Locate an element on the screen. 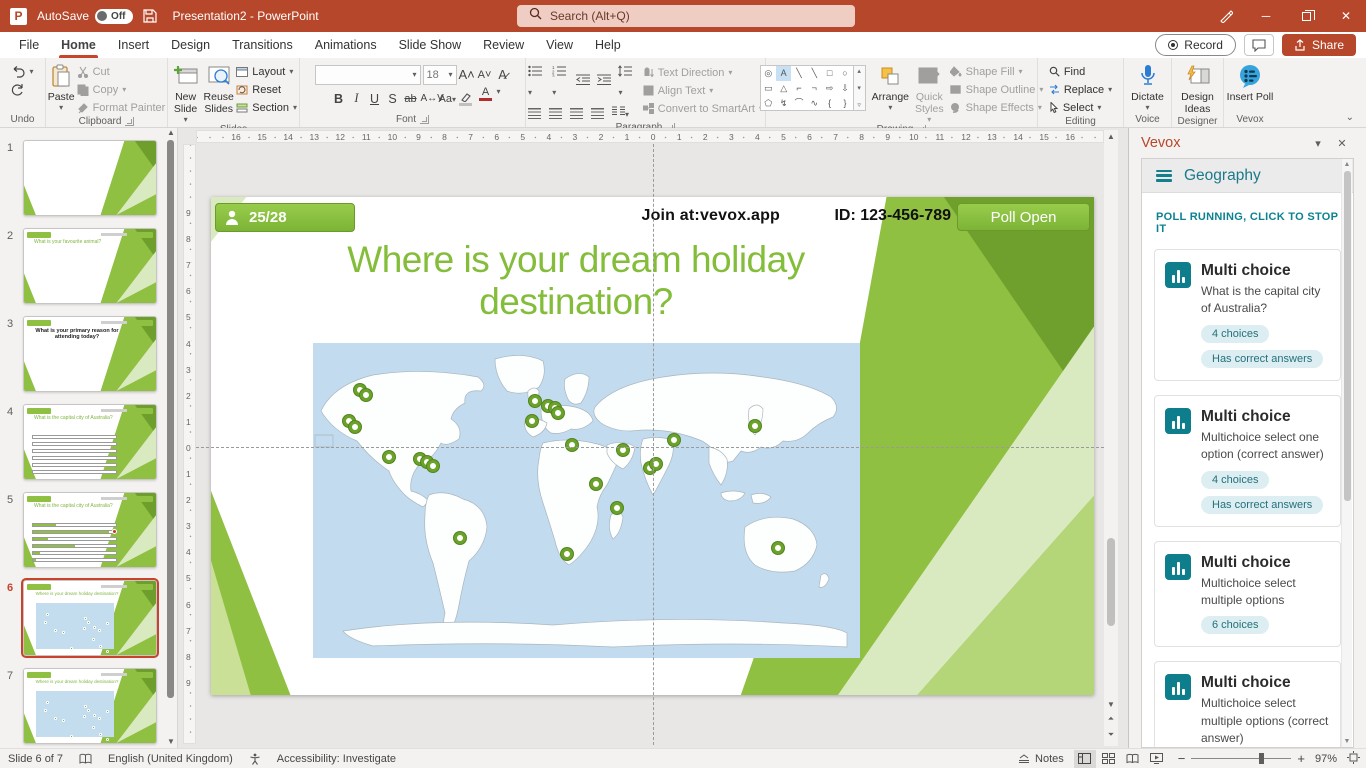  fit-to-window-icon is located at coordinates (1353, 758).